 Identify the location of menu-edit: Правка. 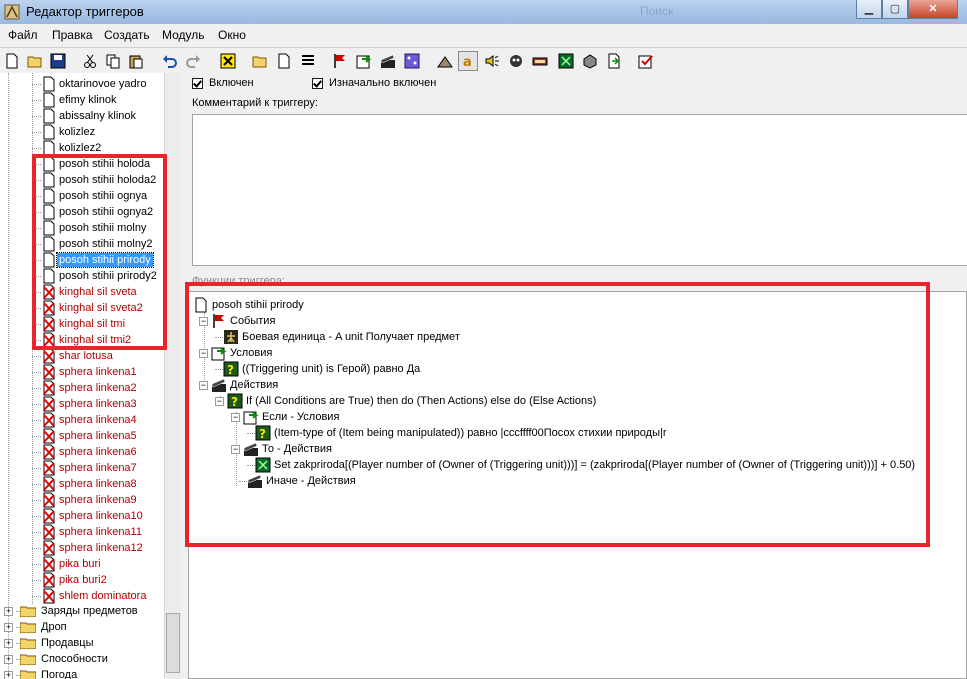
(72, 35).